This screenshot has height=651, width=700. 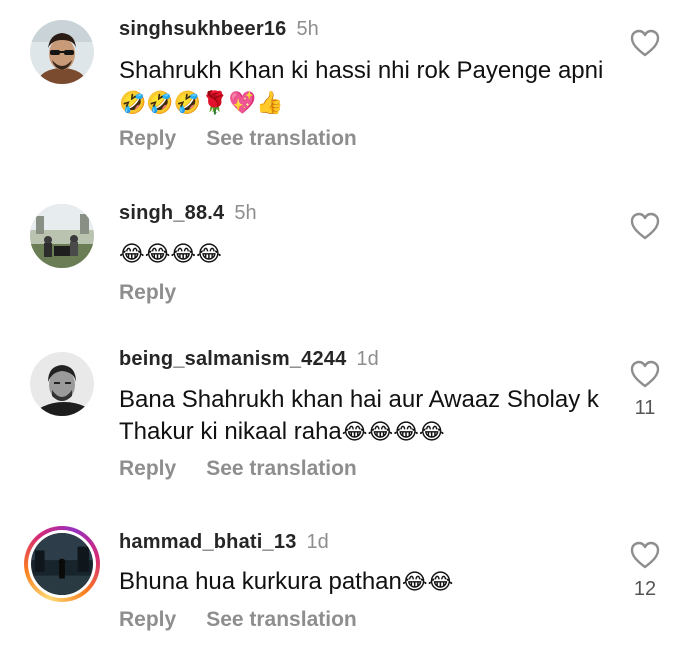 I want to click on username: singhsukhbeer16, so click(x=203, y=29).